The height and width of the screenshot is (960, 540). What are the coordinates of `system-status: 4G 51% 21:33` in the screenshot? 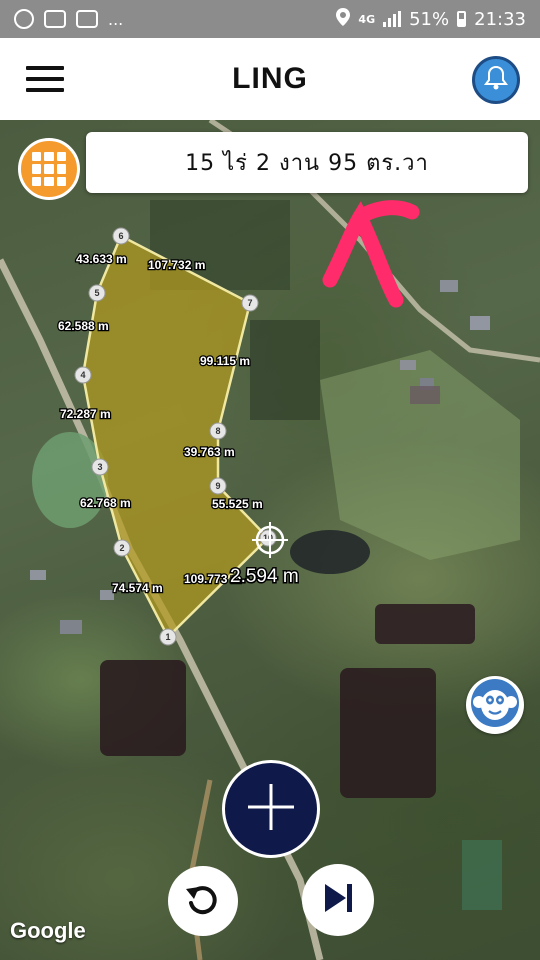 It's located at (431, 19).